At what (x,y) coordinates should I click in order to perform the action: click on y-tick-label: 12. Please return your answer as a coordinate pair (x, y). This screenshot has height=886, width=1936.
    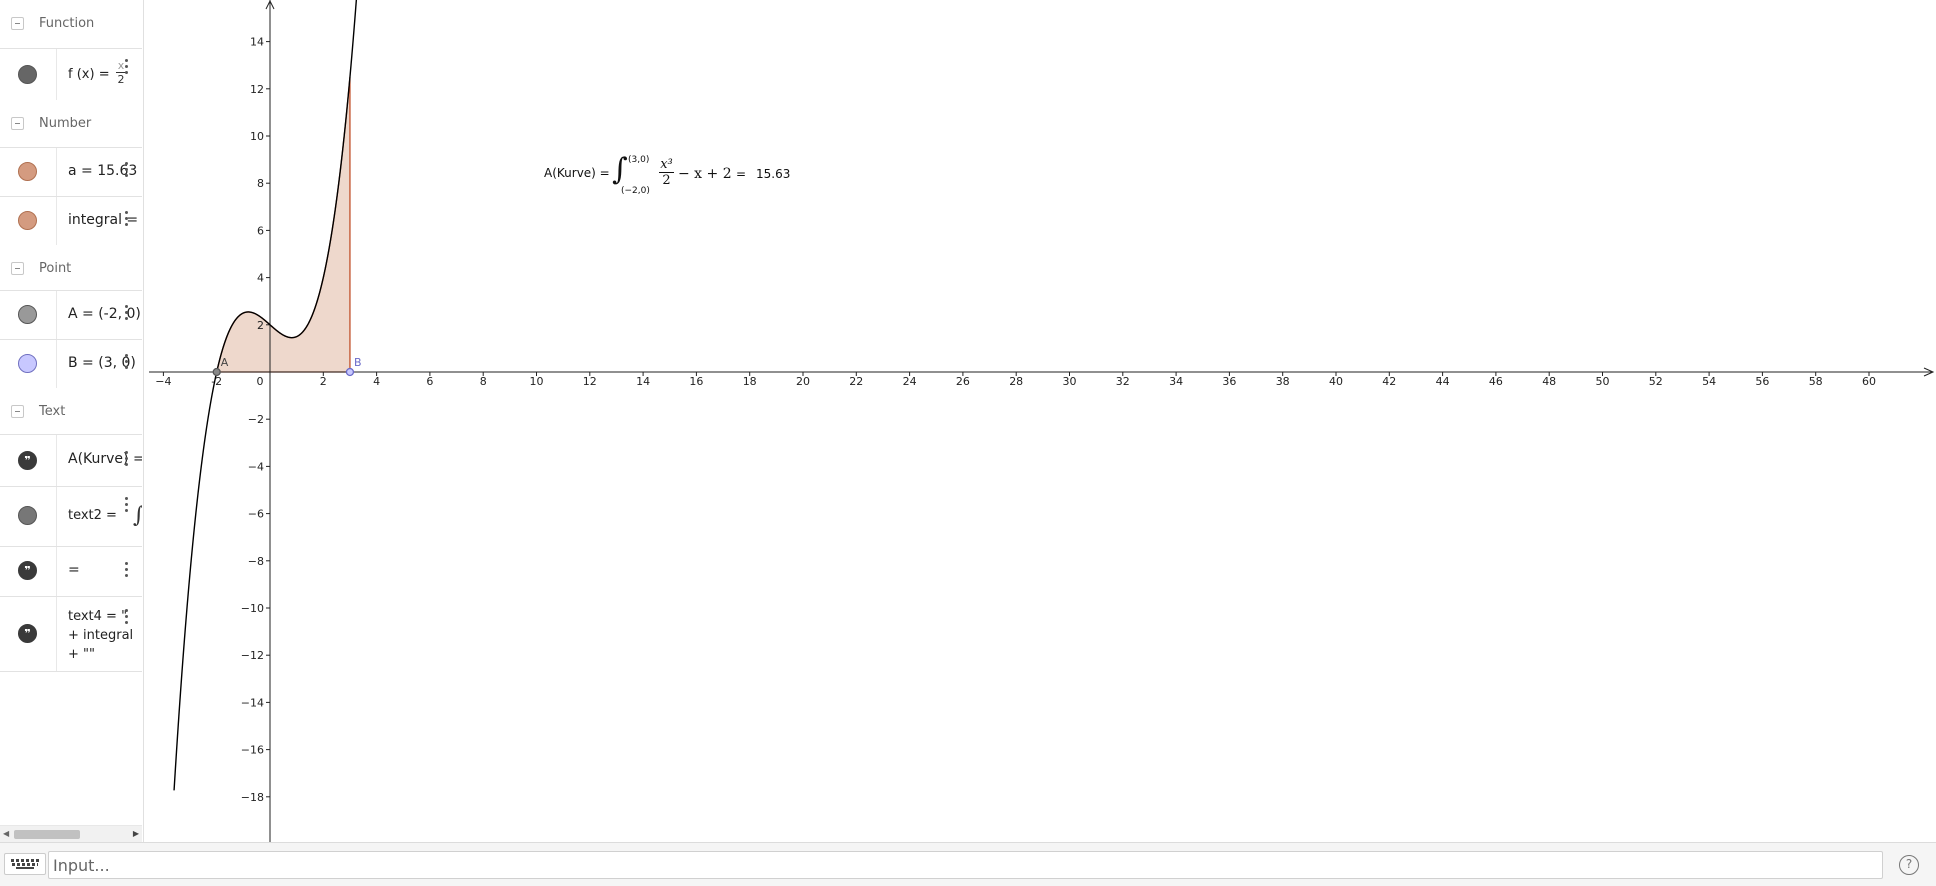
    Looking at the image, I should click on (257, 89).